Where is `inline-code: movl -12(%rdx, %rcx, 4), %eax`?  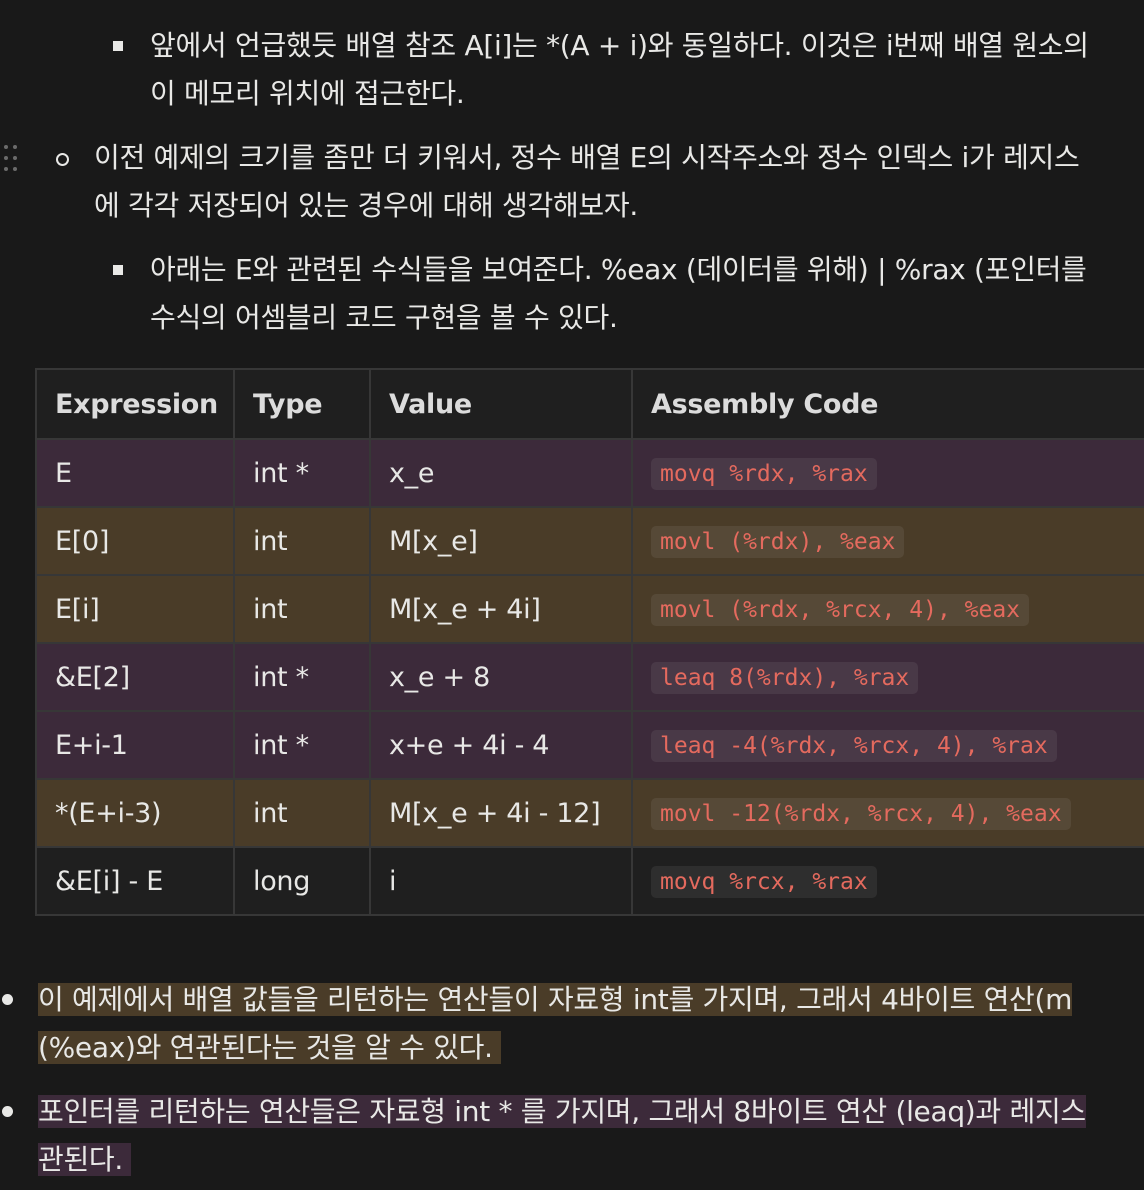 inline-code: movl -12(%rdx, %rcx, 4), %eax is located at coordinates (861, 813).